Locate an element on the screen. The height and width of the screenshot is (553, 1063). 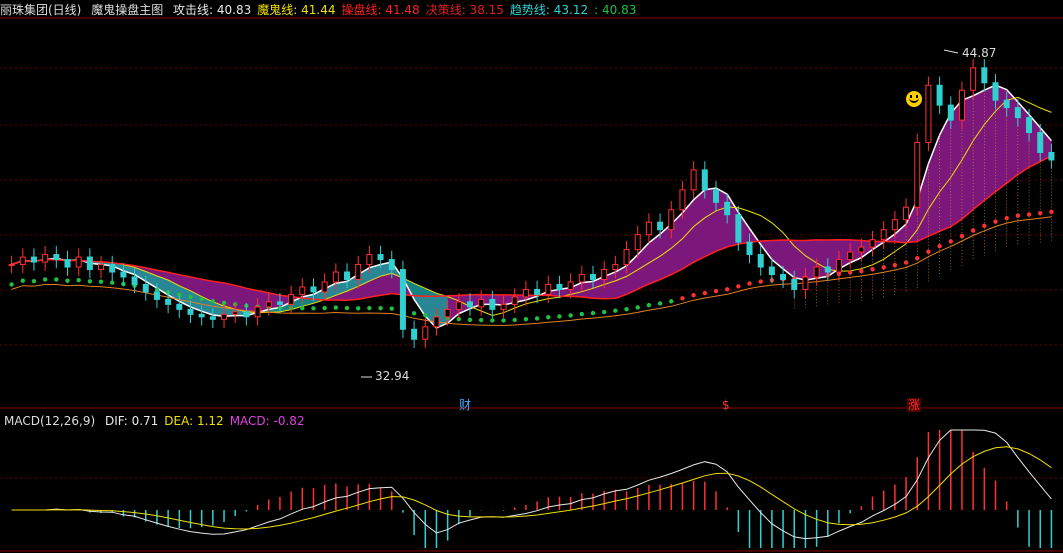
smiley-icon is located at coordinates (914, 99).